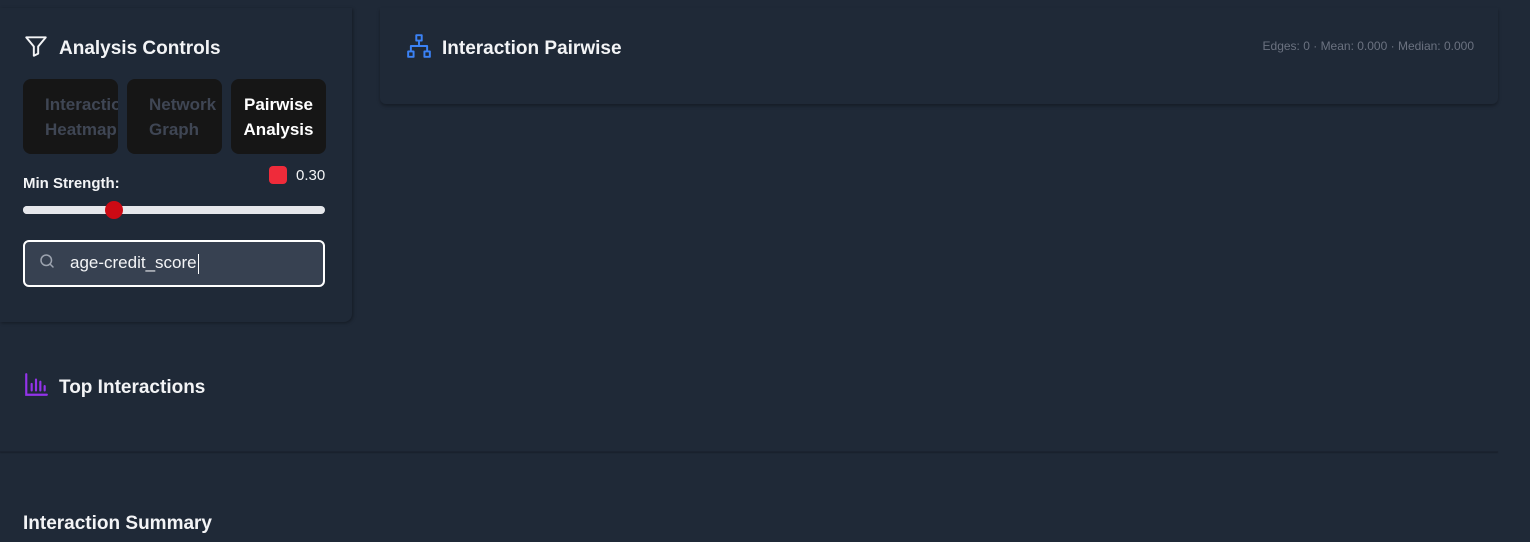 The height and width of the screenshot is (542, 1530). I want to click on analysis-controls-title: Analysis Controls, so click(140, 48).